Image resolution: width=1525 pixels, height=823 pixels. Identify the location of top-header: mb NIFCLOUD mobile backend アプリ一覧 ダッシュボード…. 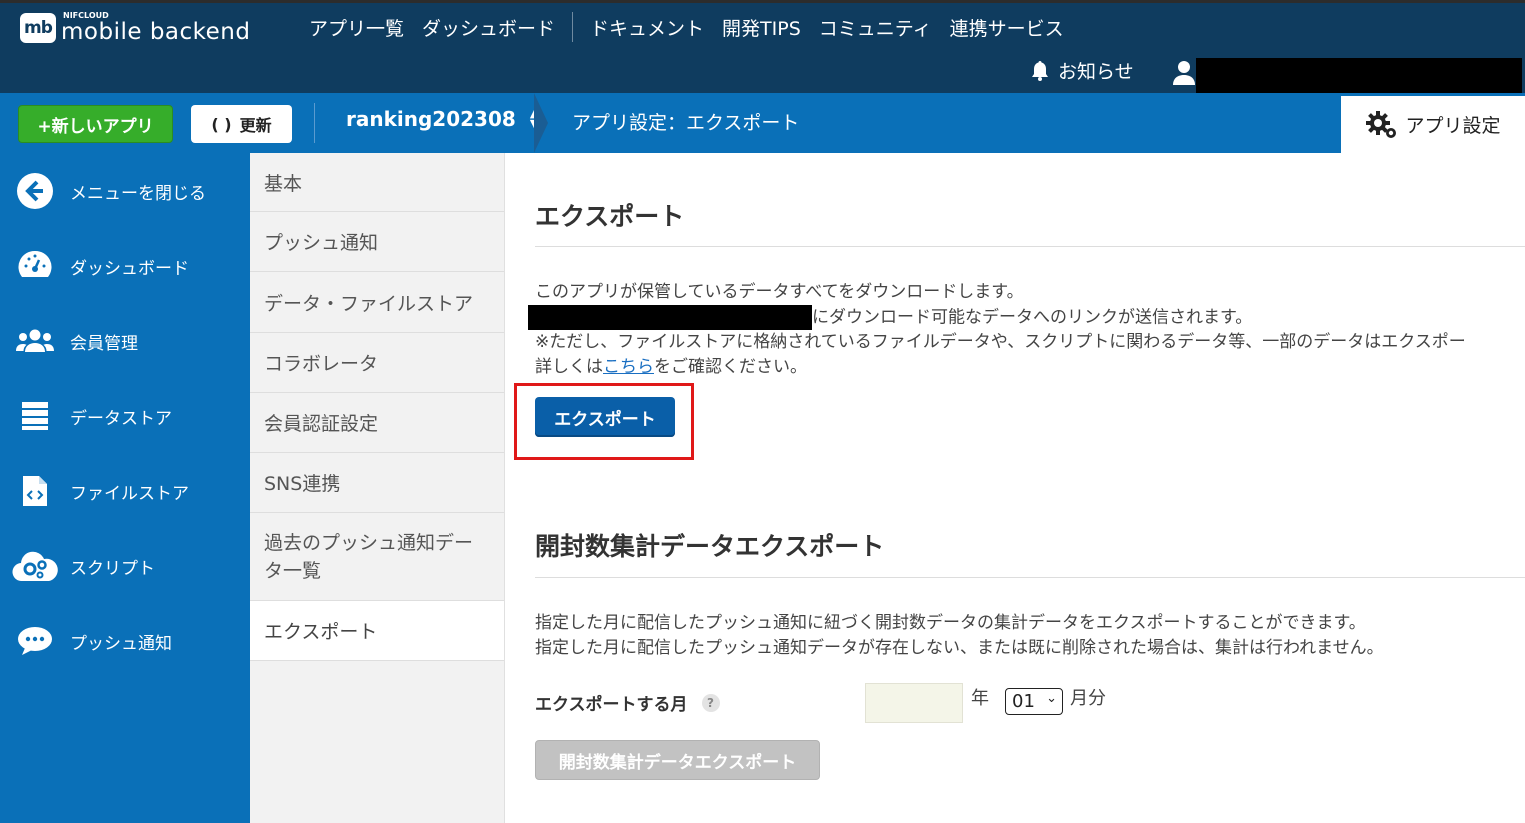
(762, 48).